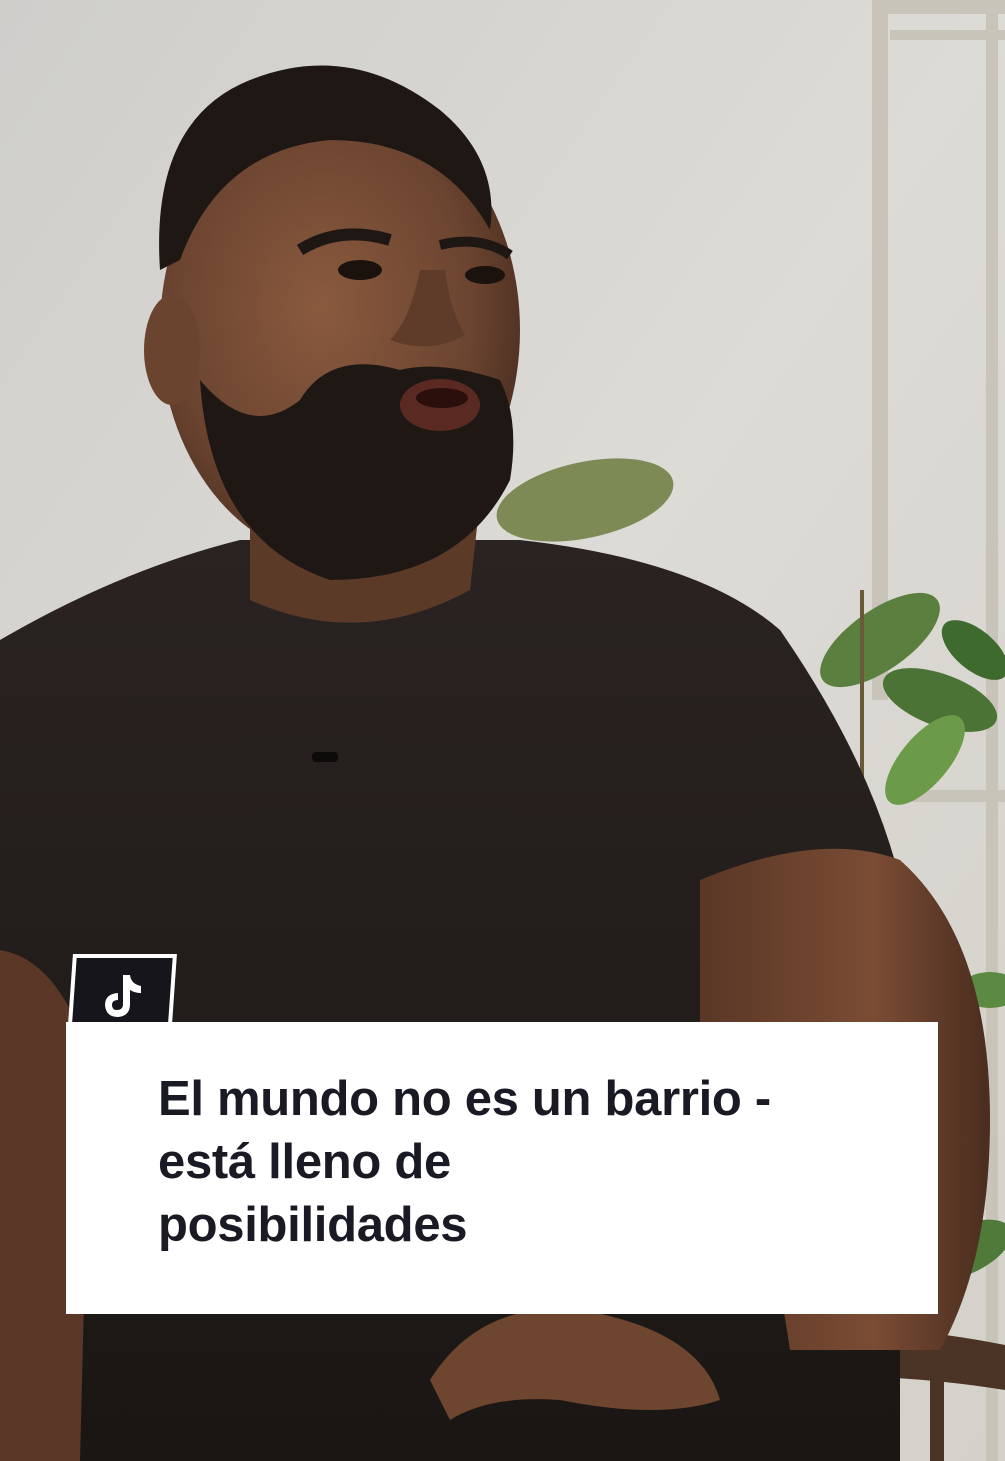 The image size is (1005, 1461). I want to click on lavalier-mic, so click(325, 757).